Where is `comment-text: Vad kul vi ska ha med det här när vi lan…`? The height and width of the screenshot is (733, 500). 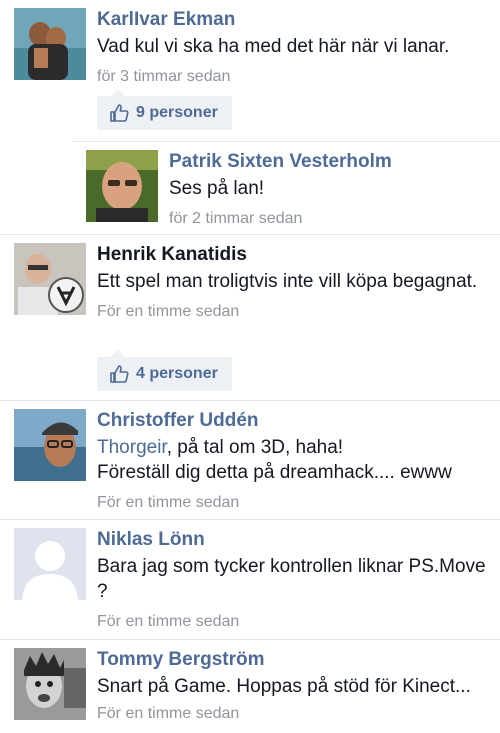
comment-text: Vad kul vi ska ha med det här när vi lan… is located at coordinates (273, 46).